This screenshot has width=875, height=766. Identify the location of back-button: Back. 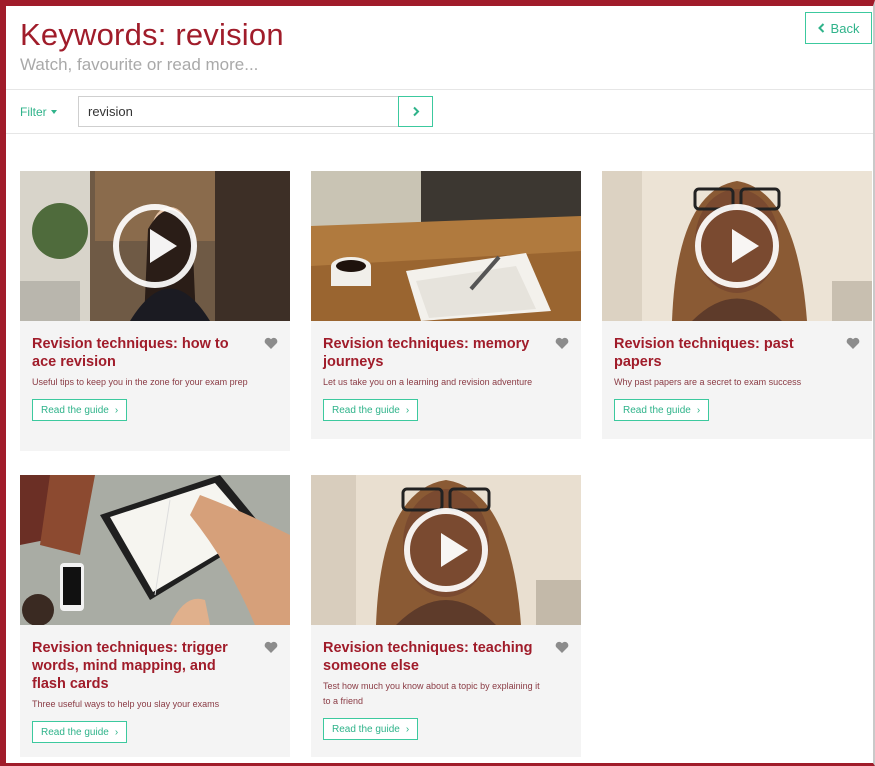
(838, 28).